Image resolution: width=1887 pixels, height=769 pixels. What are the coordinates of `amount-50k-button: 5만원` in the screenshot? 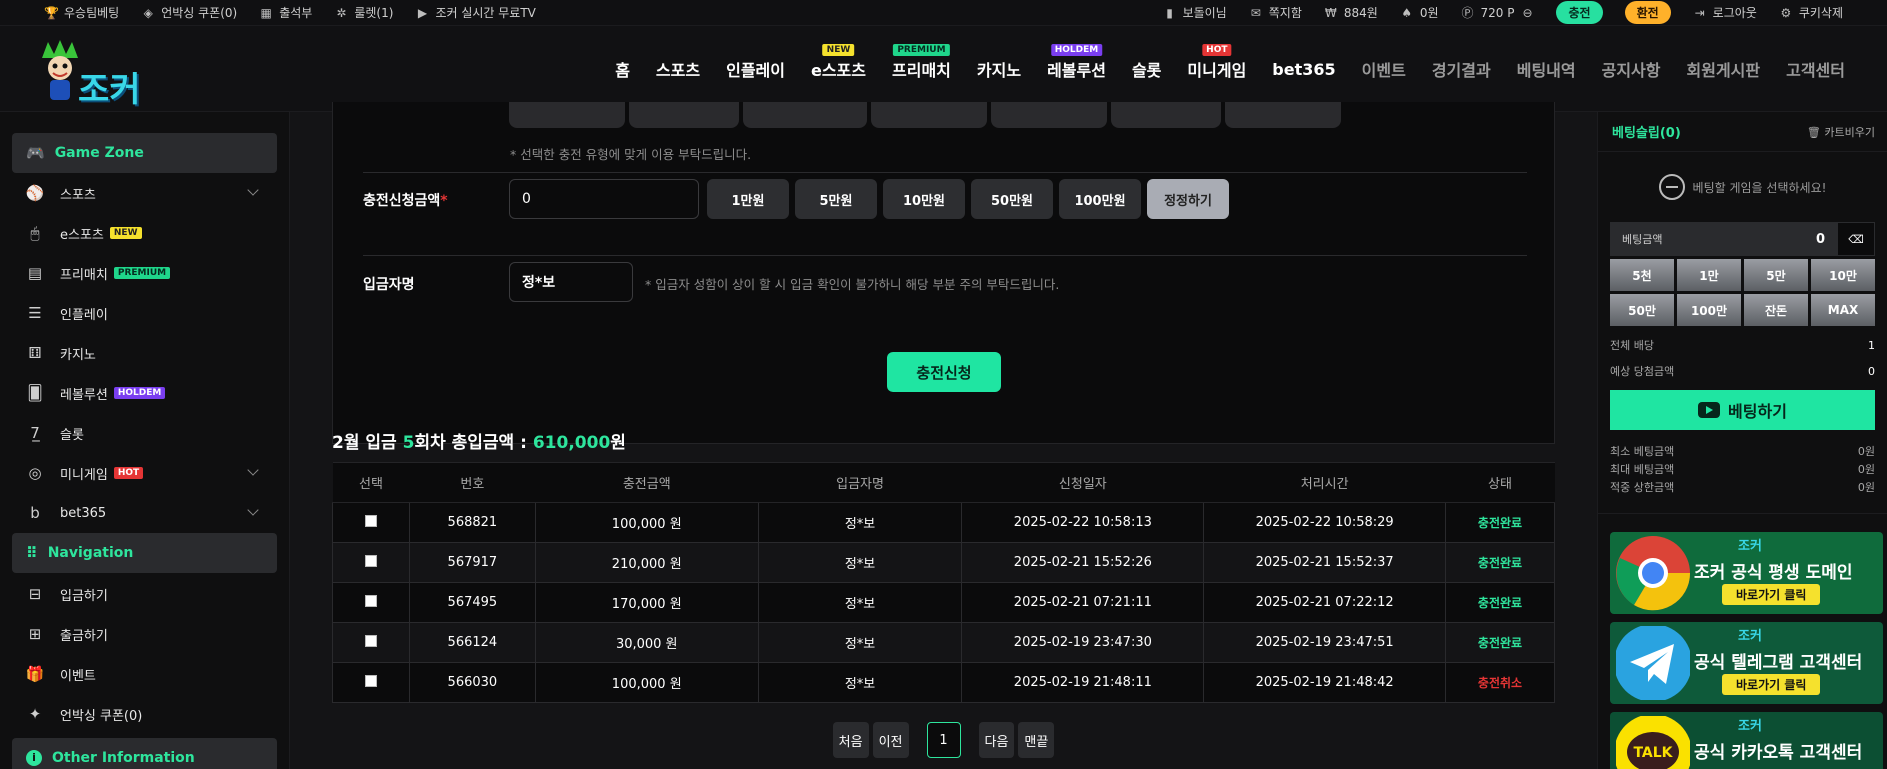 It's located at (836, 199).